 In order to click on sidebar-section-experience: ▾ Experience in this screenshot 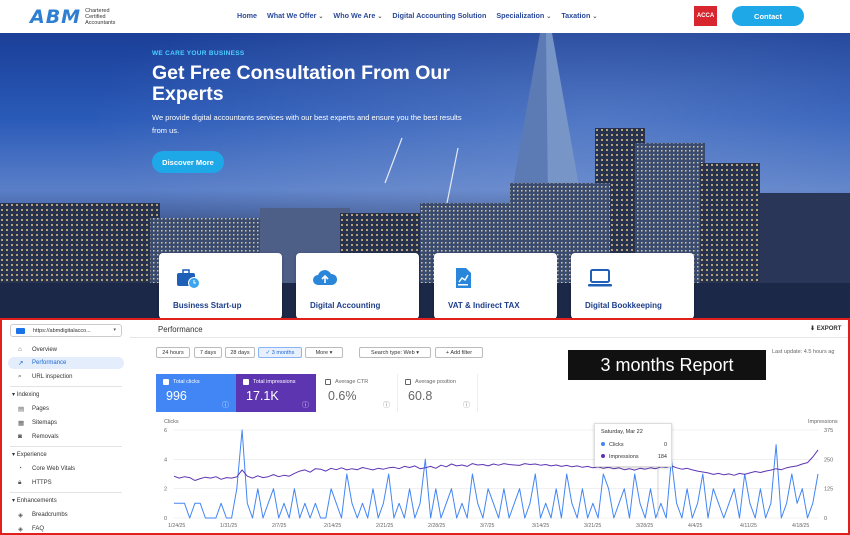, I will do `click(29, 454)`.